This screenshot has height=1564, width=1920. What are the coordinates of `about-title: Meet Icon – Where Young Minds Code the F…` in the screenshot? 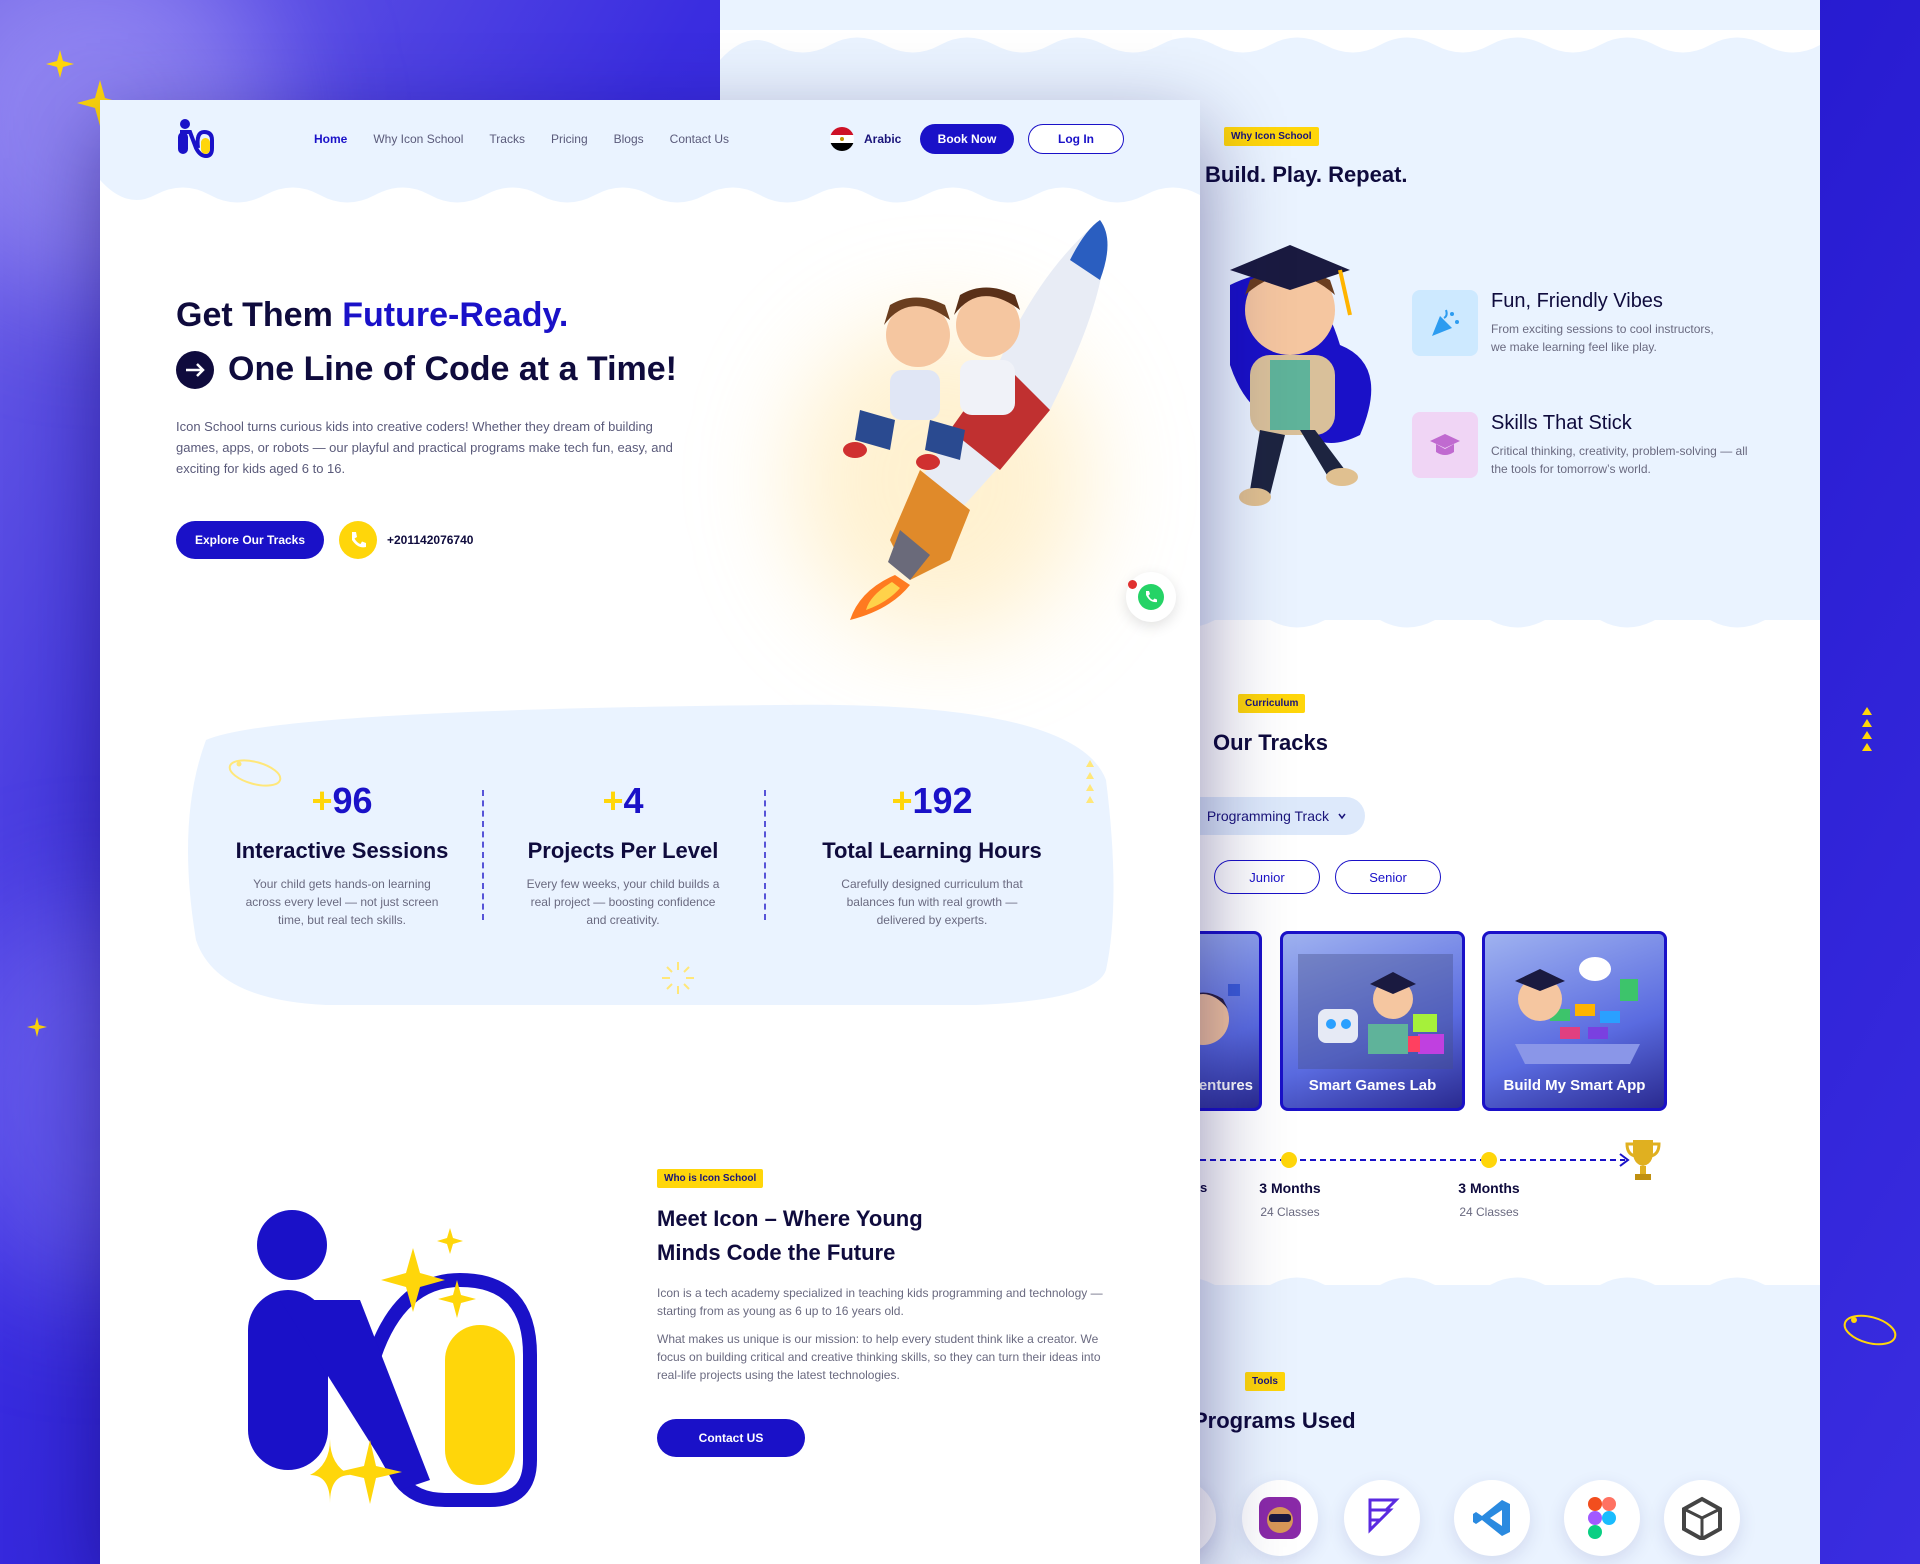 It's located at (790, 1236).